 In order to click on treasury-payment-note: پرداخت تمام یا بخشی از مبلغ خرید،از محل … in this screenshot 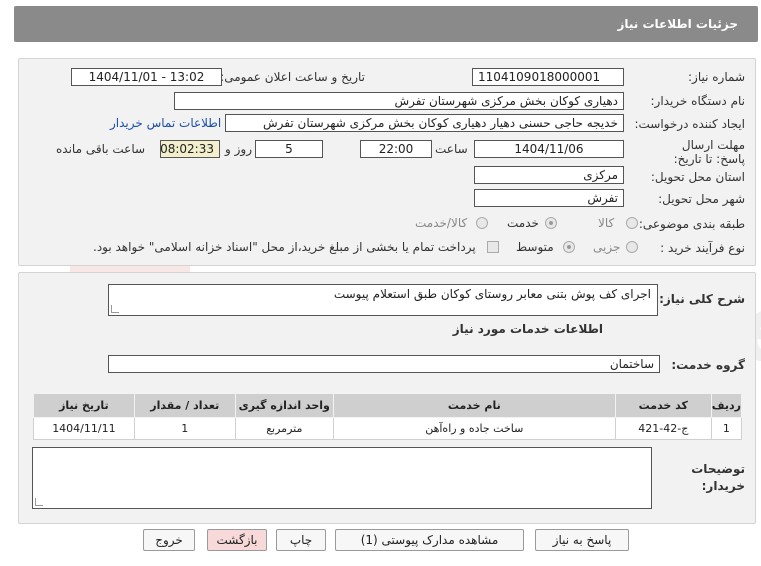, I will do `click(284, 247)`.